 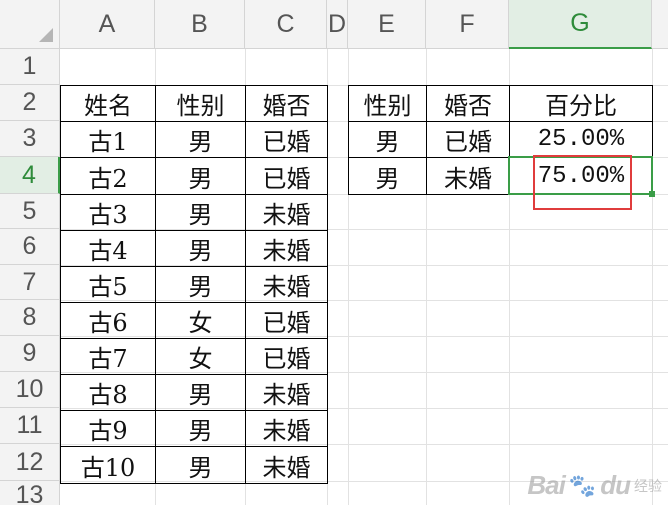 What do you see at coordinates (30, 247) in the screenshot?
I see `row-header-6: 6` at bounding box center [30, 247].